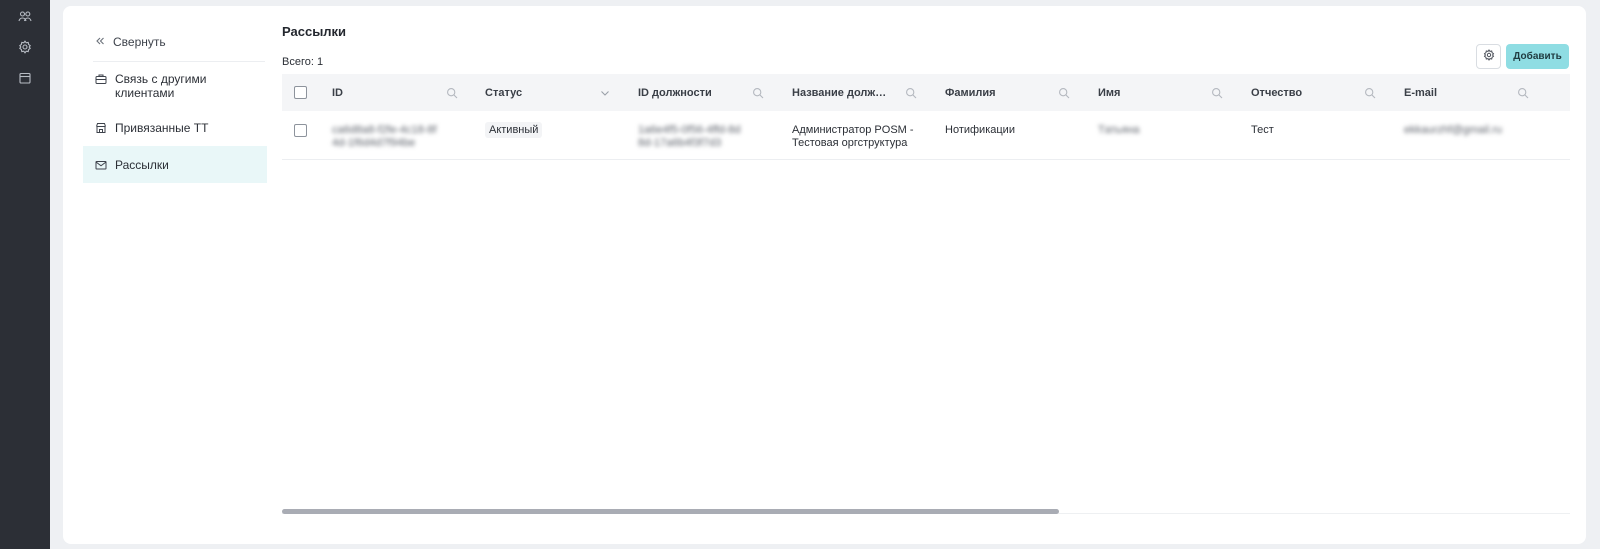 Image resolution: width=1600 pixels, height=549 pixels. I want to click on app-rail, so click(25, 274).